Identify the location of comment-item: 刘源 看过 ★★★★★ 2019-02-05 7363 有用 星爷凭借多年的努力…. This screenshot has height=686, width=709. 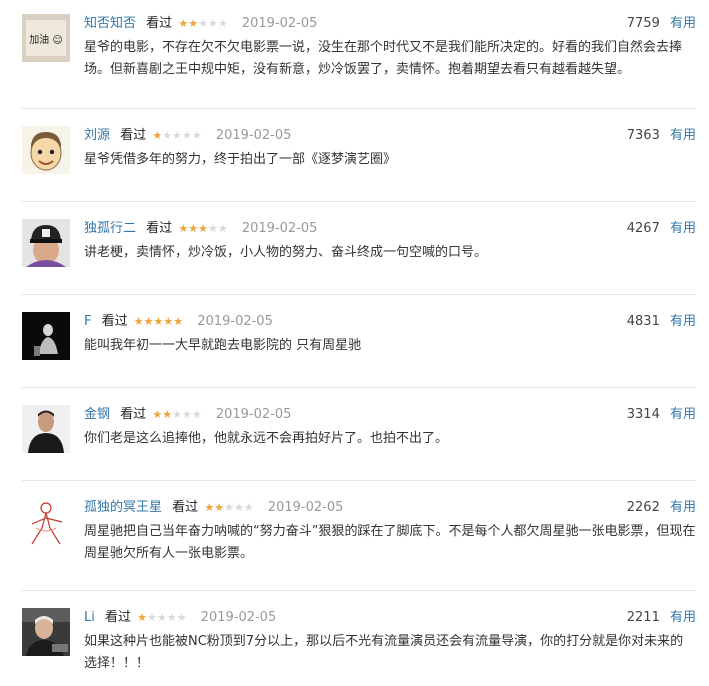
(359, 143).